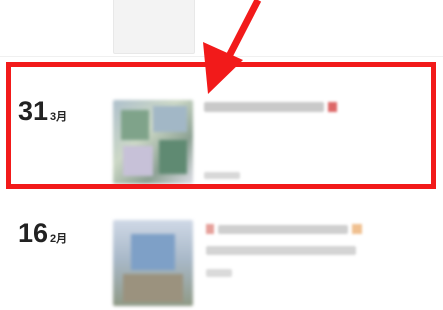 Image resolution: width=443 pixels, height=310 pixels. Describe the element at coordinates (281, 252) in the screenshot. I see `post-body-blurred` at that location.